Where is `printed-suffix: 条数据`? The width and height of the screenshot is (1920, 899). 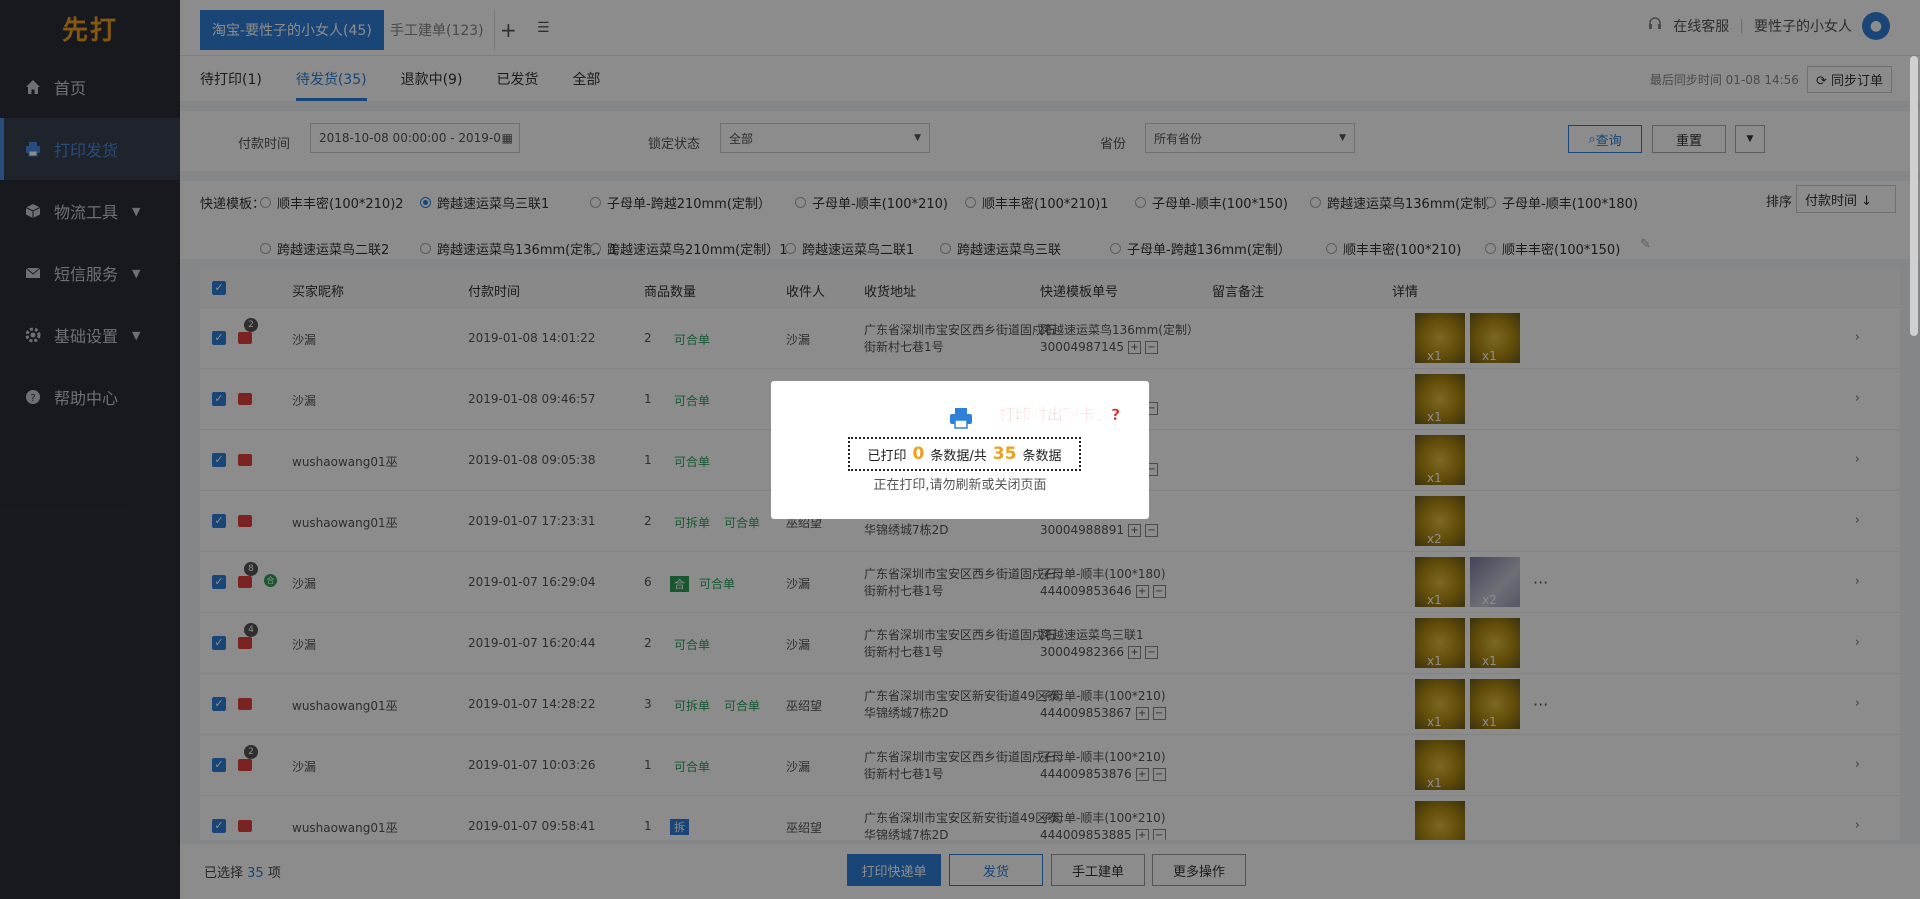 printed-suffix: 条数据 is located at coordinates (1042, 456).